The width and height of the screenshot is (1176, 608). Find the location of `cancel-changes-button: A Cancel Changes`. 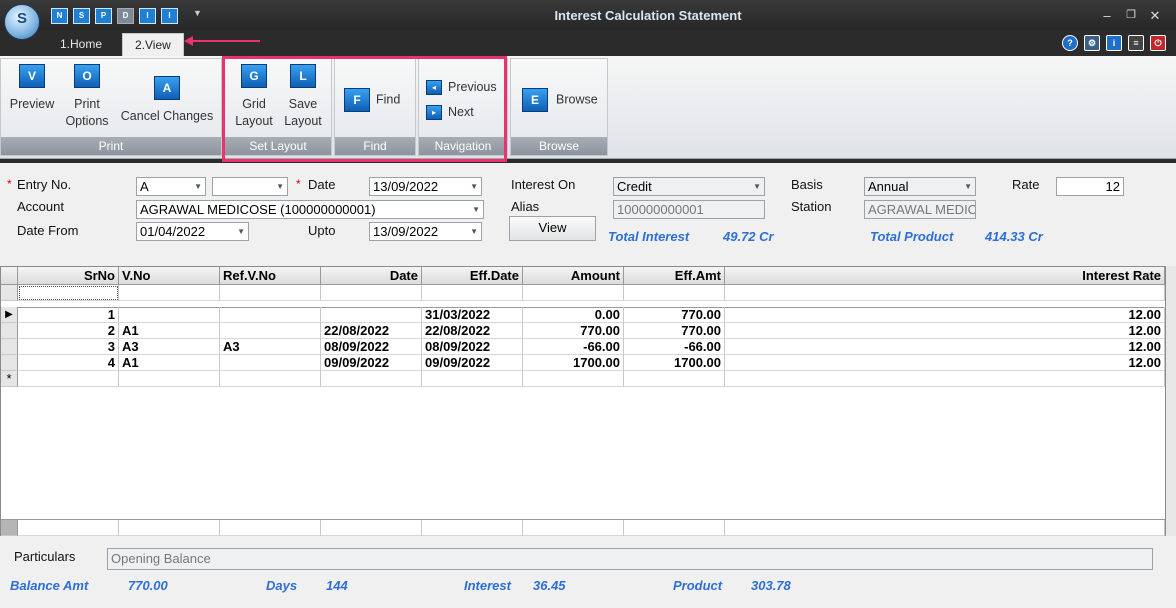

cancel-changes-button: A Cancel Changes is located at coordinates (167, 100).